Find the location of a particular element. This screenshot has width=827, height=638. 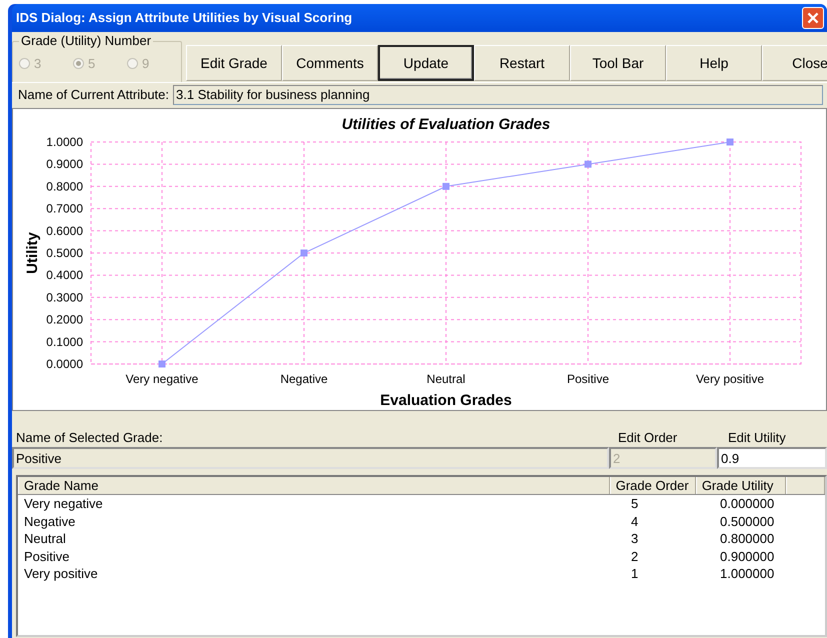

tick-label: 0.9000 is located at coordinates (64, 164).